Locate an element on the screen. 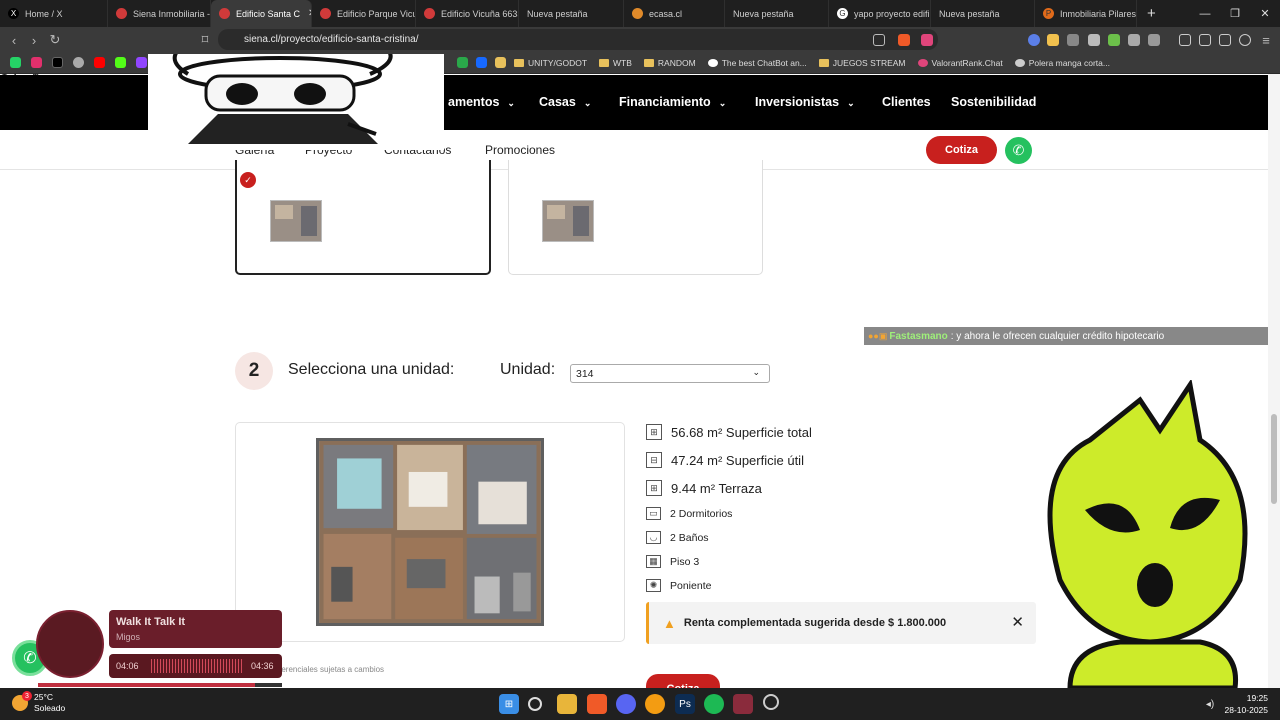 Image resolution: width=1280 pixels, height=720 pixels. browser-tab: Gyapo proyecto edifi is located at coordinates (880, 13).